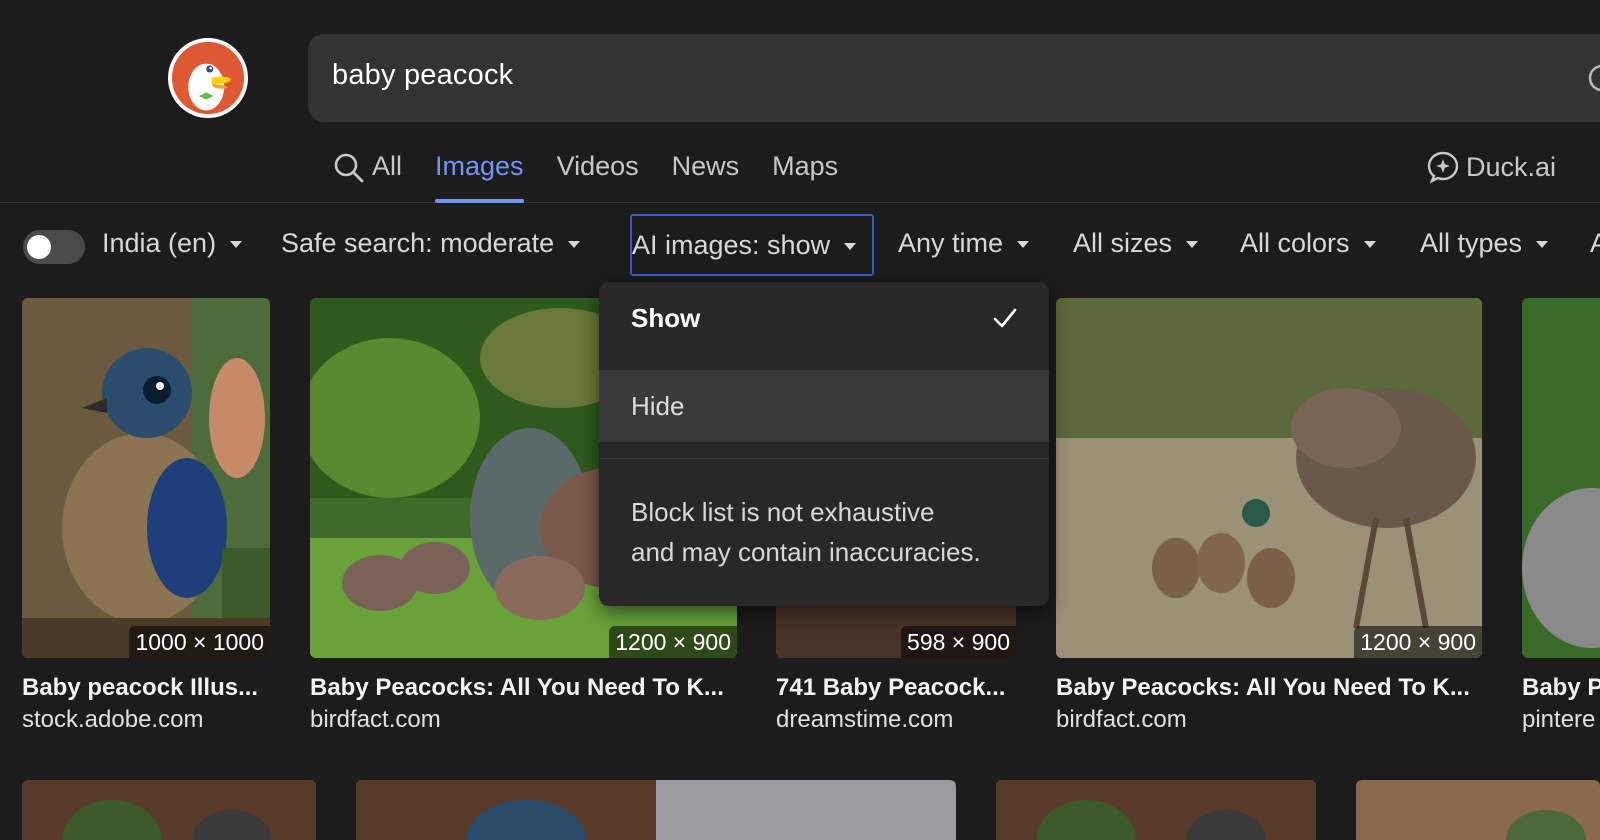 This screenshot has width=1600, height=840. What do you see at coordinates (824, 406) in the screenshot?
I see `option-hide: Hide` at bounding box center [824, 406].